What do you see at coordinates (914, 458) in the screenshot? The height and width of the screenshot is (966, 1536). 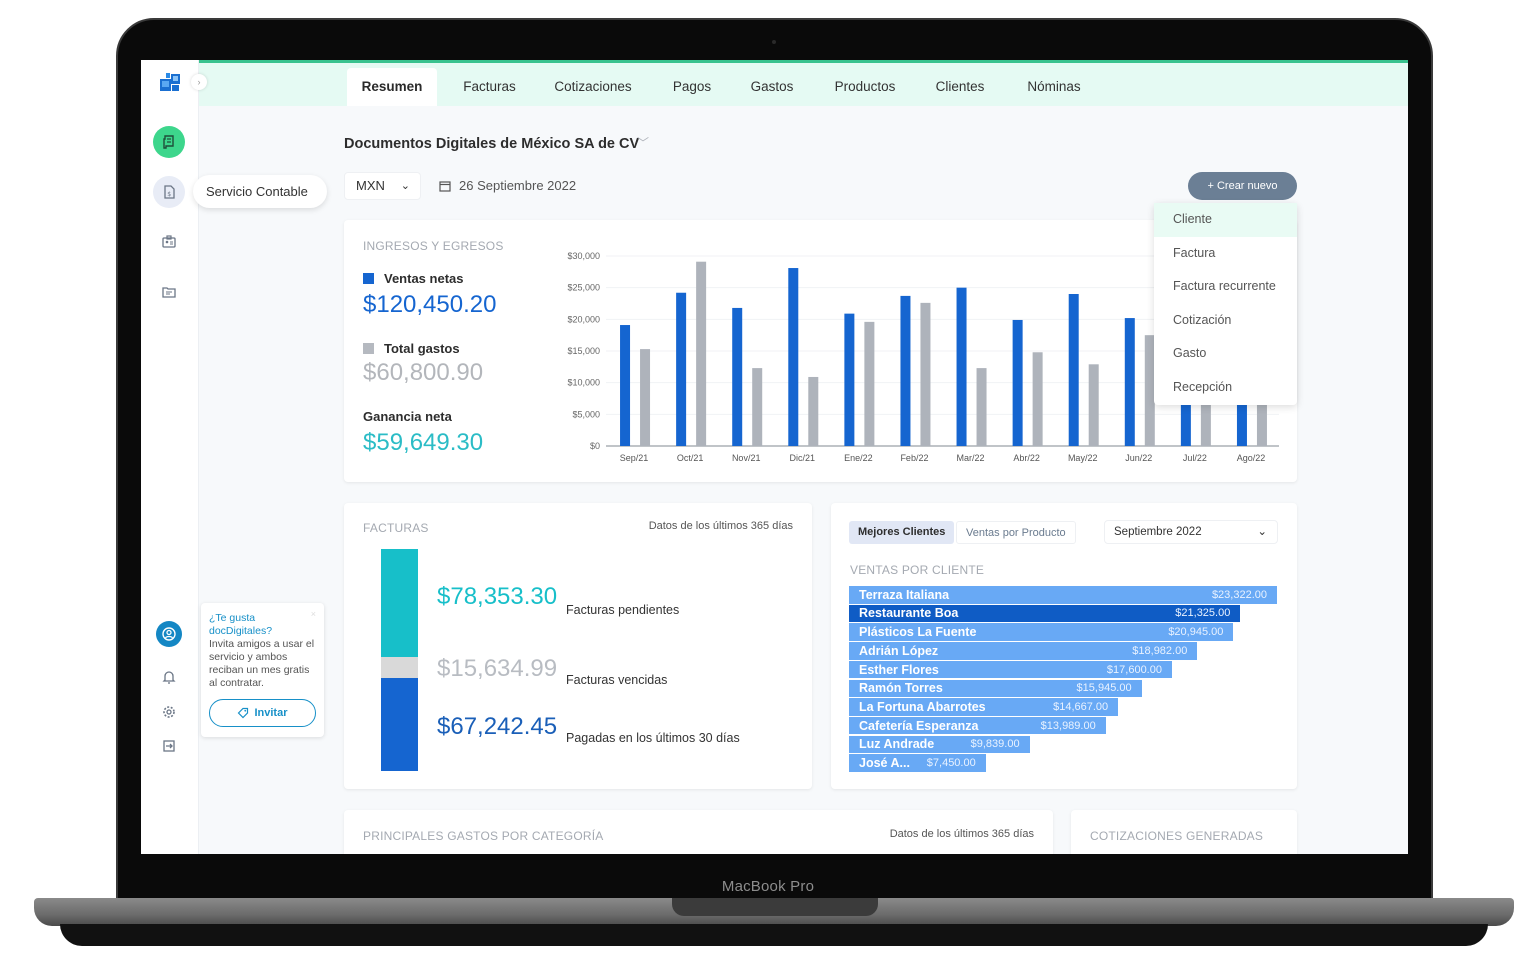 I see `x-tick-label: Feb/22` at bounding box center [914, 458].